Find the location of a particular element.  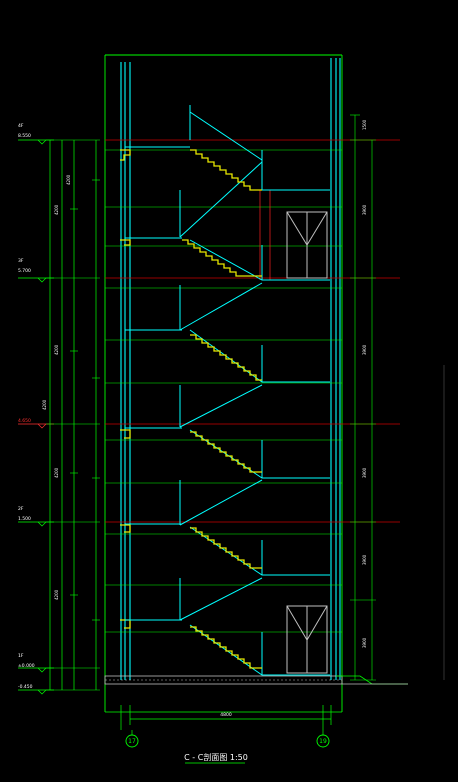

level-elev-label: 5.700 is located at coordinates (24, 271).